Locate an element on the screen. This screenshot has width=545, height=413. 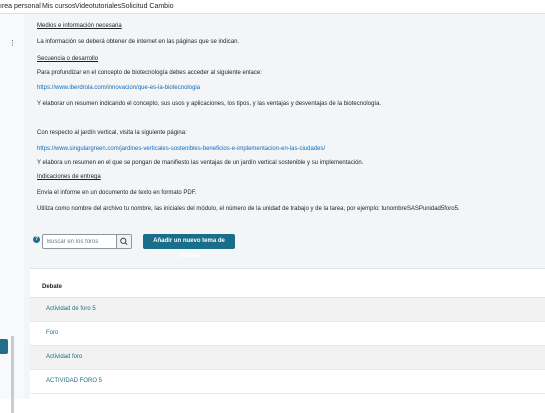
search-icon is located at coordinates (124, 241).